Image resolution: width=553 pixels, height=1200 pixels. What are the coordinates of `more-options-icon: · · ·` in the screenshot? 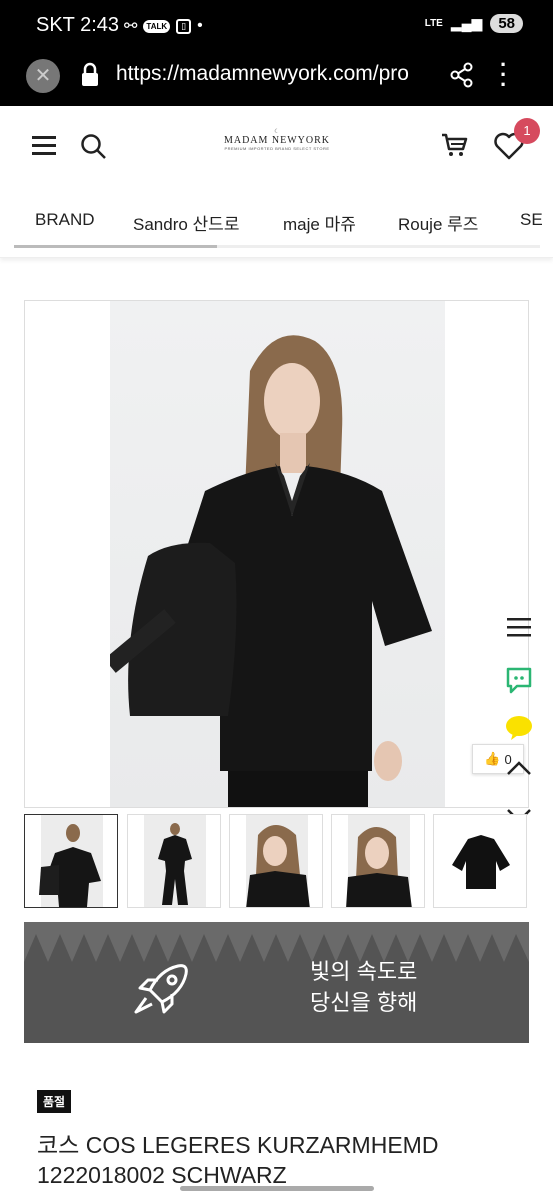 It's located at (503, 75).